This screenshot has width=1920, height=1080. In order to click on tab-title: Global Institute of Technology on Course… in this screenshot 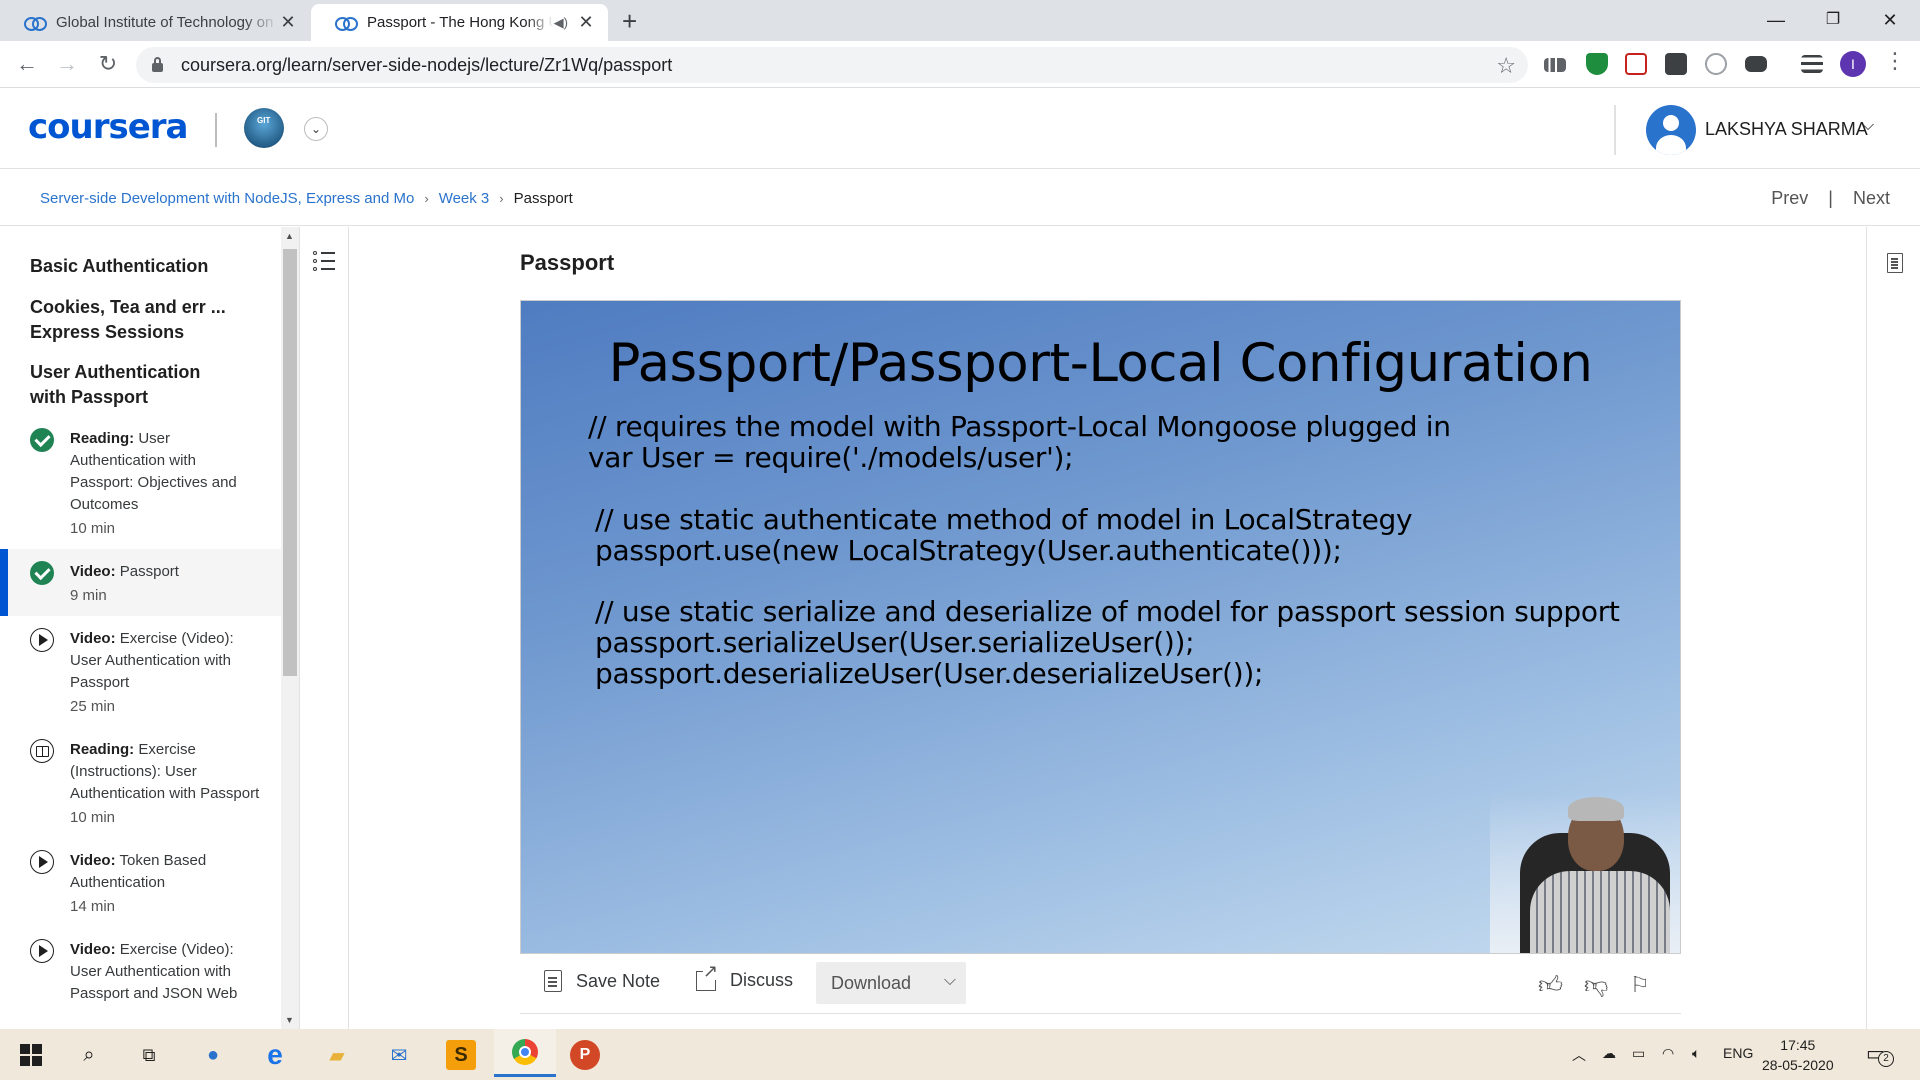, I will do `click(167, 22)`.